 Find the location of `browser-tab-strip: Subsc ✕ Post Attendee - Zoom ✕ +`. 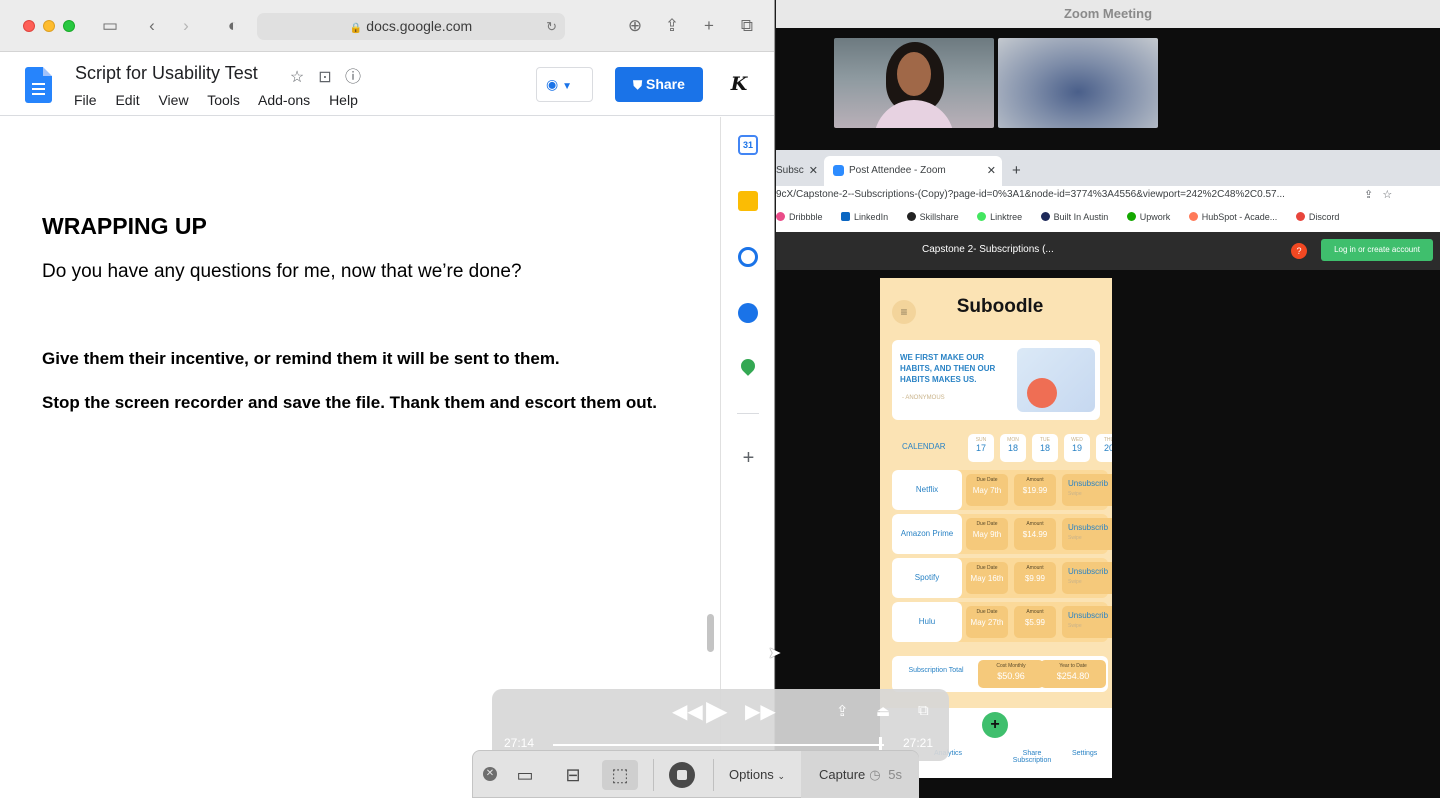

browser-tab-strip: Subsc ✕ Post Attendee - Zoom ✕ + is located at coordinates (1108, 168).